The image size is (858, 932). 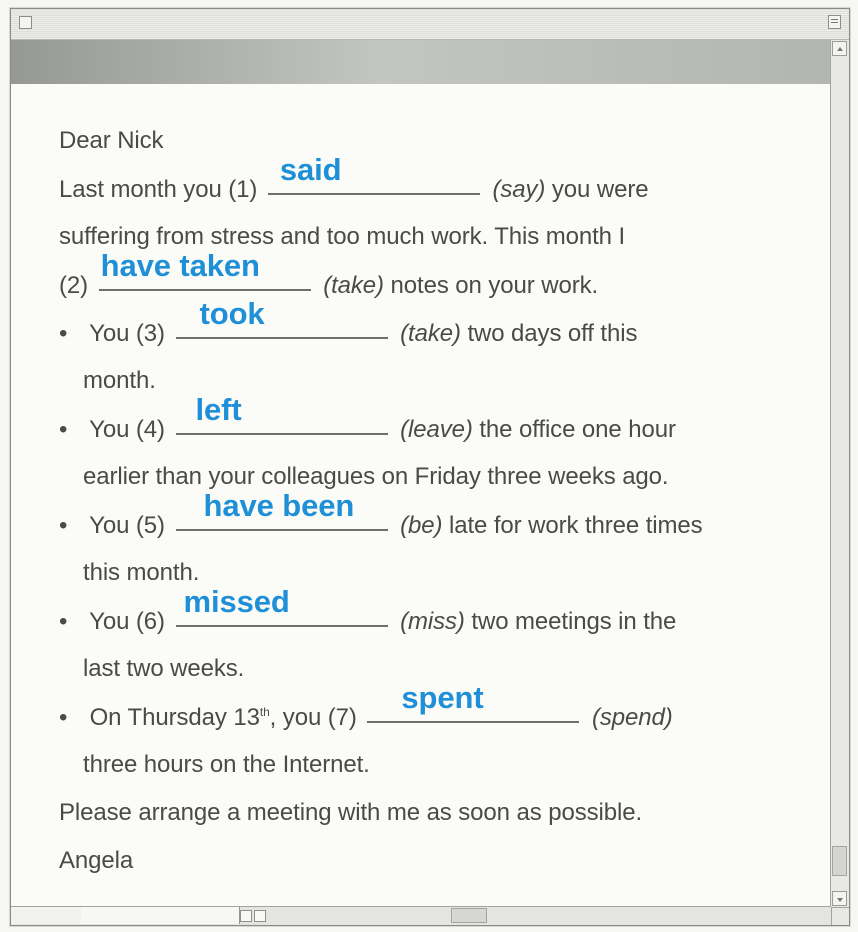 What do you see at coordinates (127, 525) in the screenshot?
I see `bullet3-prefix: You (5)` at bounding box center [127, 525].